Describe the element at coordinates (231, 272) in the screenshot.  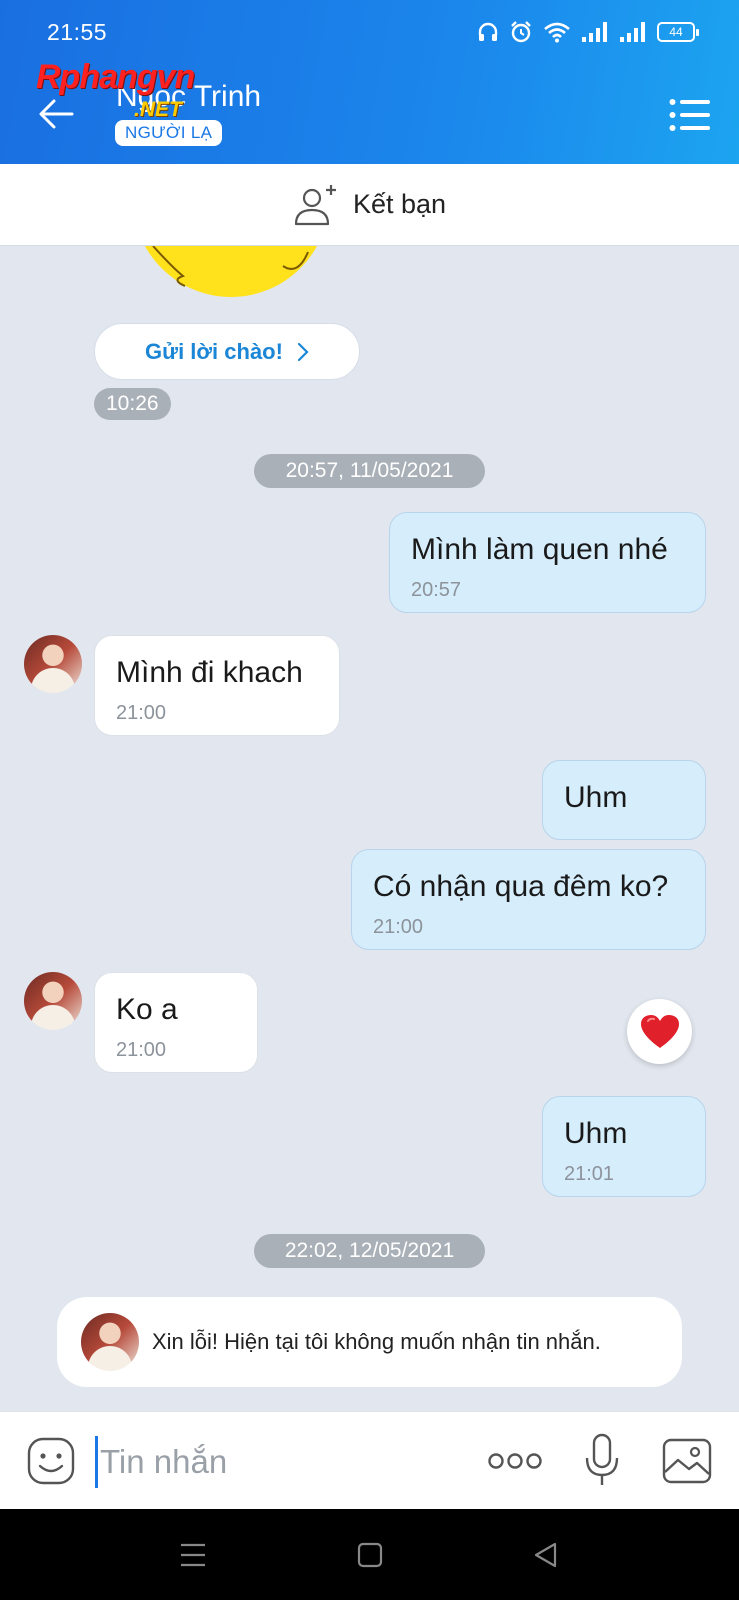
I see `sticker-image` at that location.